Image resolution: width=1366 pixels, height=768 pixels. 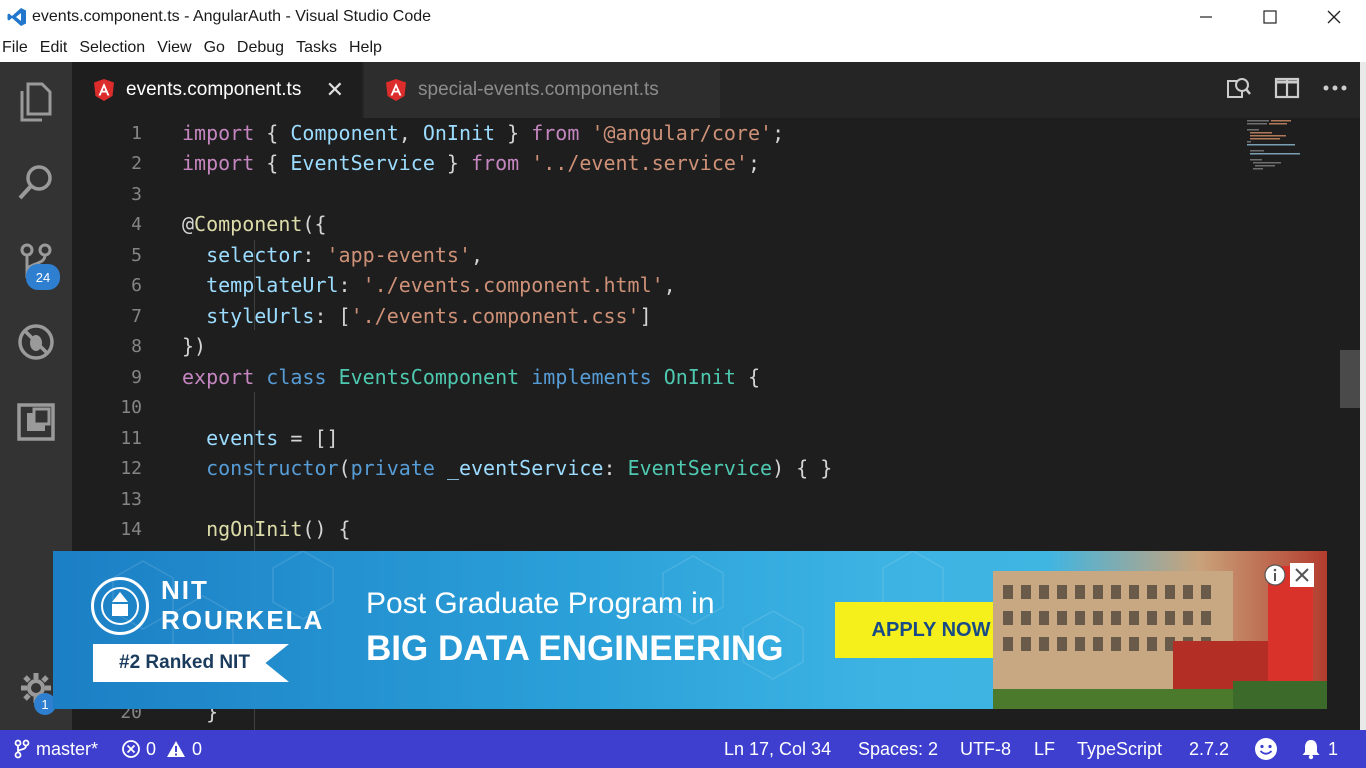 What do you see at coordinates (682, 133) in the screenshot?
I see `code-token: '@angular/core'` at bounding box center [682, 133].